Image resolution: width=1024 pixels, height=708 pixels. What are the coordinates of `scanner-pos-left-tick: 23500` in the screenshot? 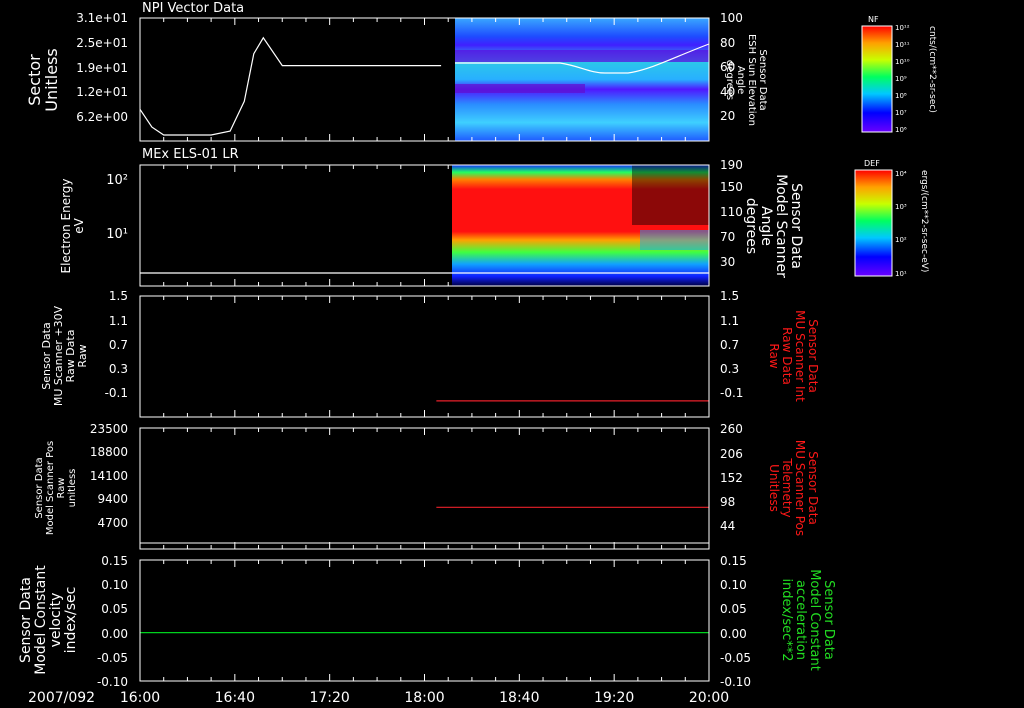 It's located at (109, 429).